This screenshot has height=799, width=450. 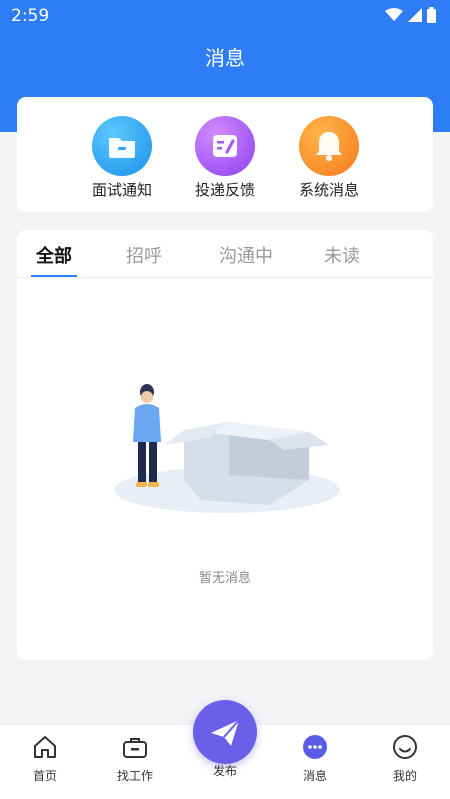 I want to click on nav-find-job: 找工作, so click(x=135, y=758).